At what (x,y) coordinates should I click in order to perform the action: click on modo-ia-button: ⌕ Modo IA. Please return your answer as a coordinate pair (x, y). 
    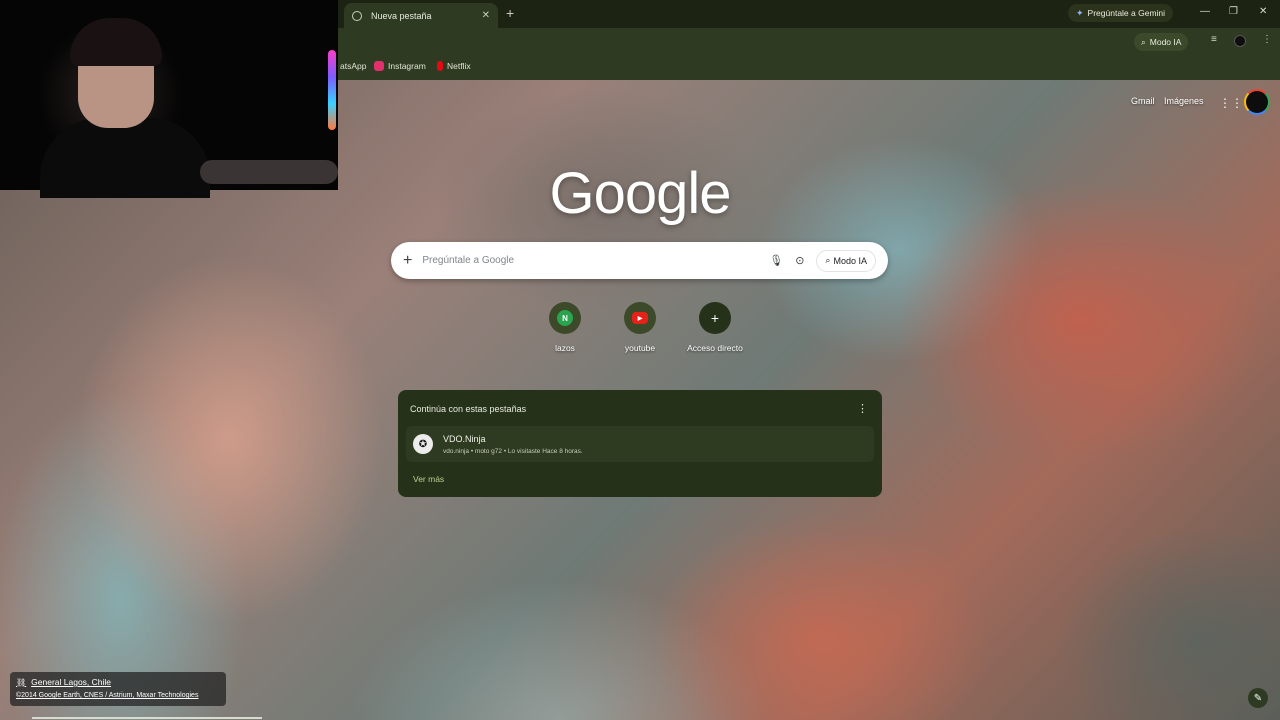
    Looking at the image, I should click on (846, 260).